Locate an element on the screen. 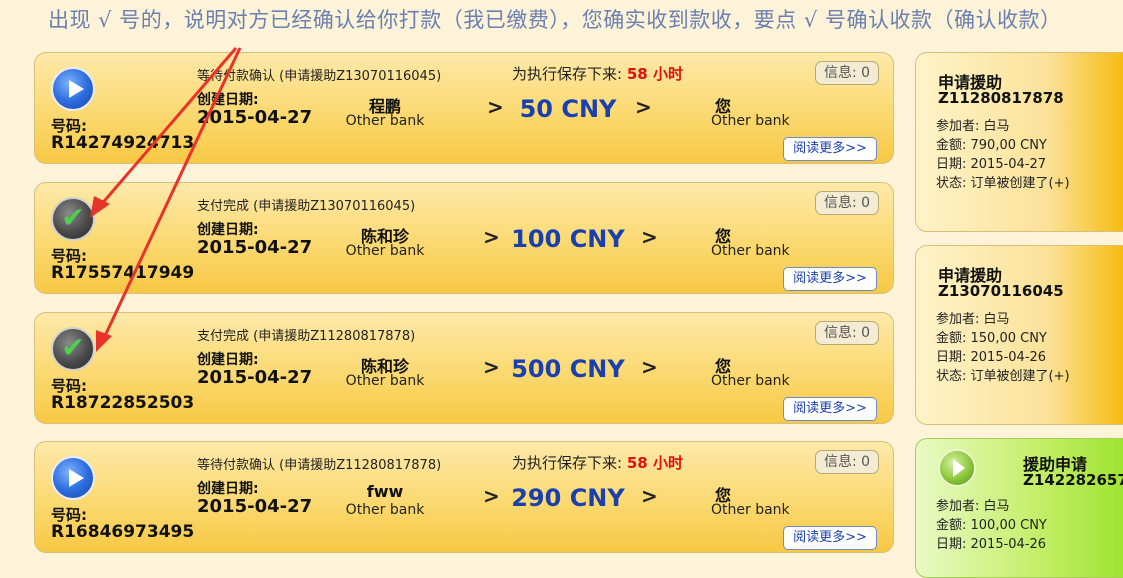 This screenshot has width=1123, height=578. transfer-amount: 100 CNY is located at coordinates (568, 239).